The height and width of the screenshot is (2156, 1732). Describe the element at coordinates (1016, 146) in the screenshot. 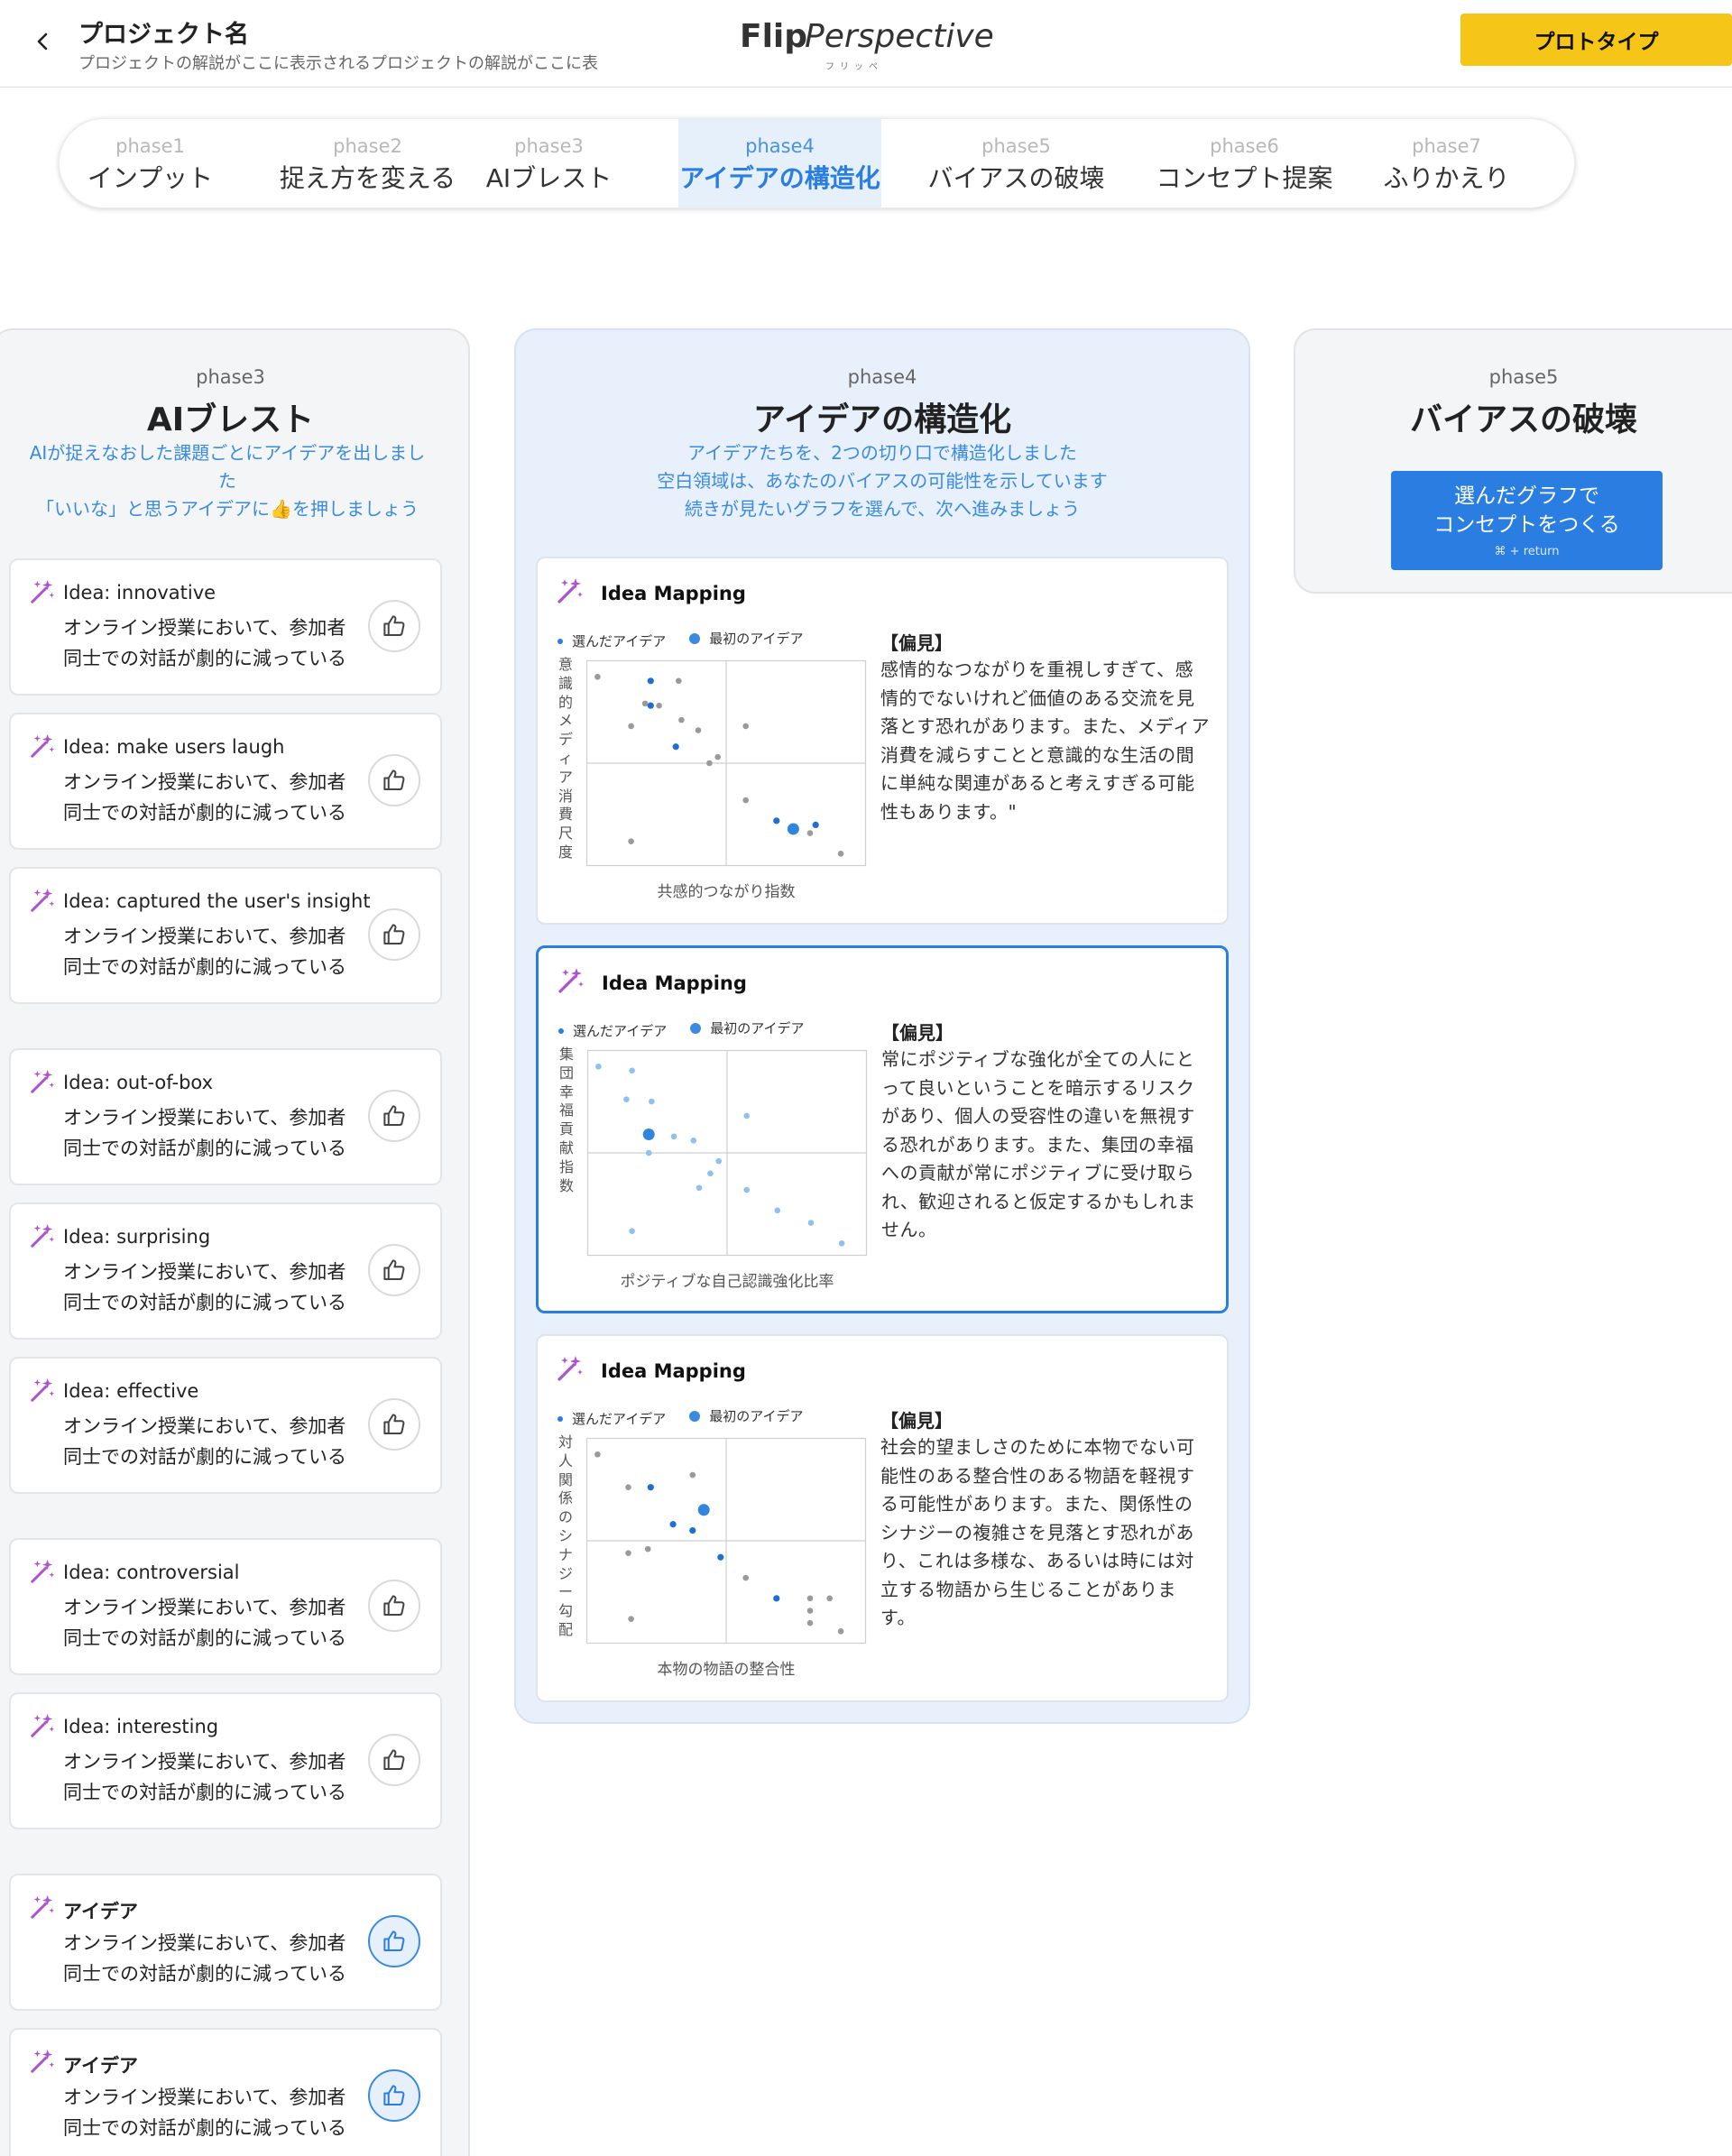

I see `tab-phase-number: phase5` at that location.